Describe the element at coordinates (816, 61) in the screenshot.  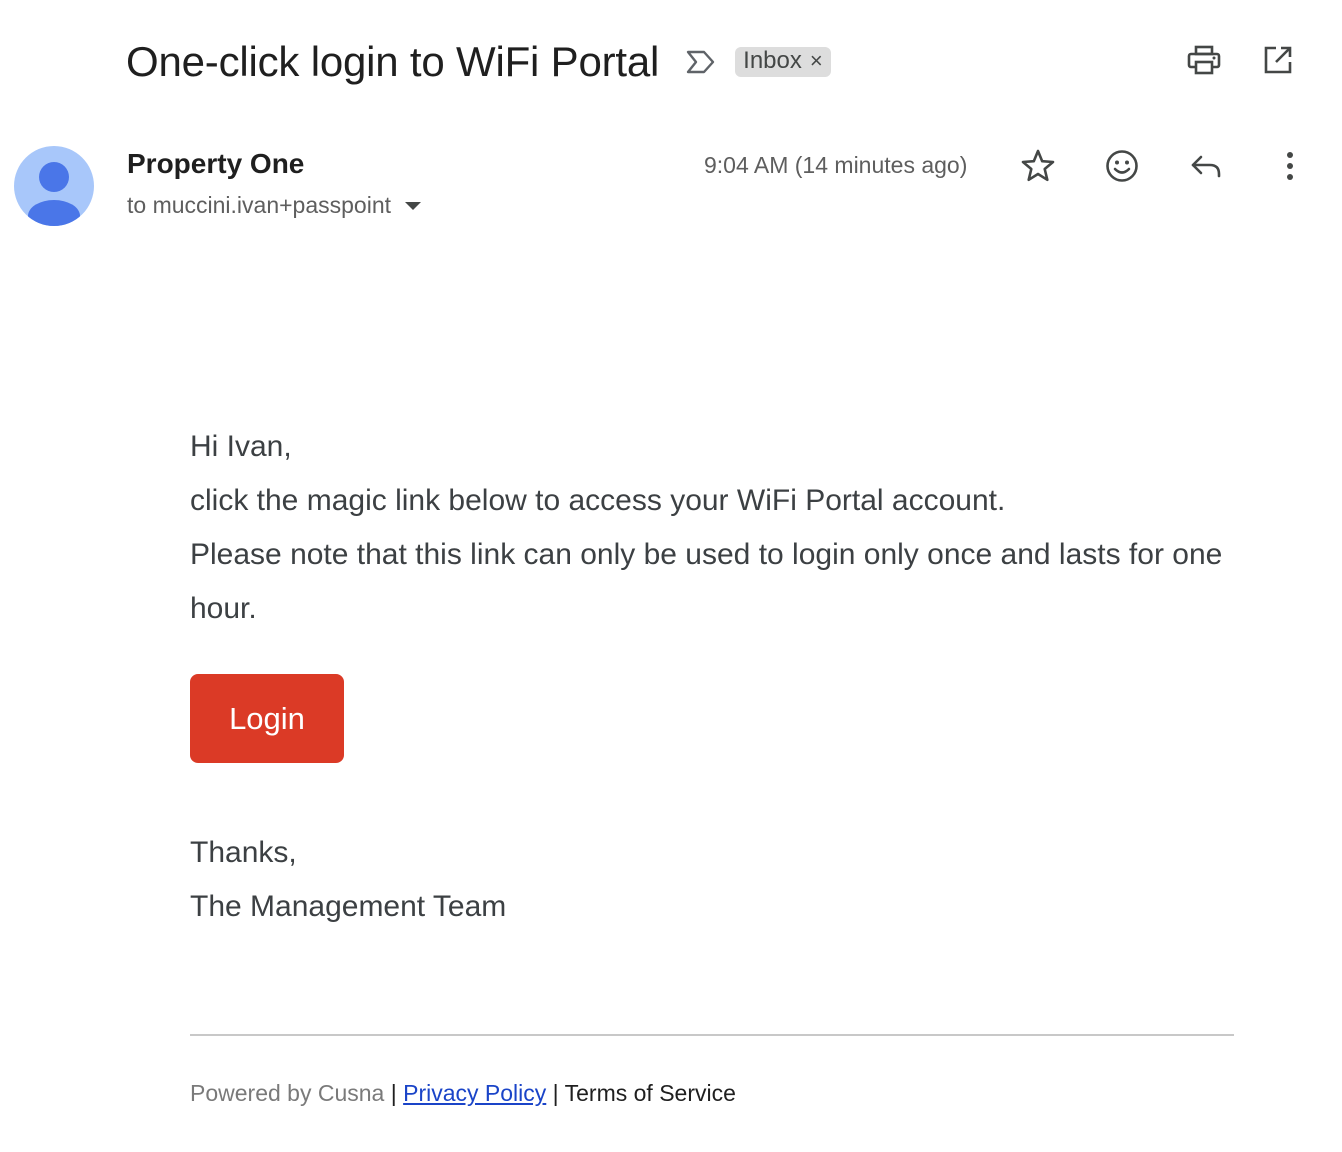
I see `remove-label-button: ×` at that location.